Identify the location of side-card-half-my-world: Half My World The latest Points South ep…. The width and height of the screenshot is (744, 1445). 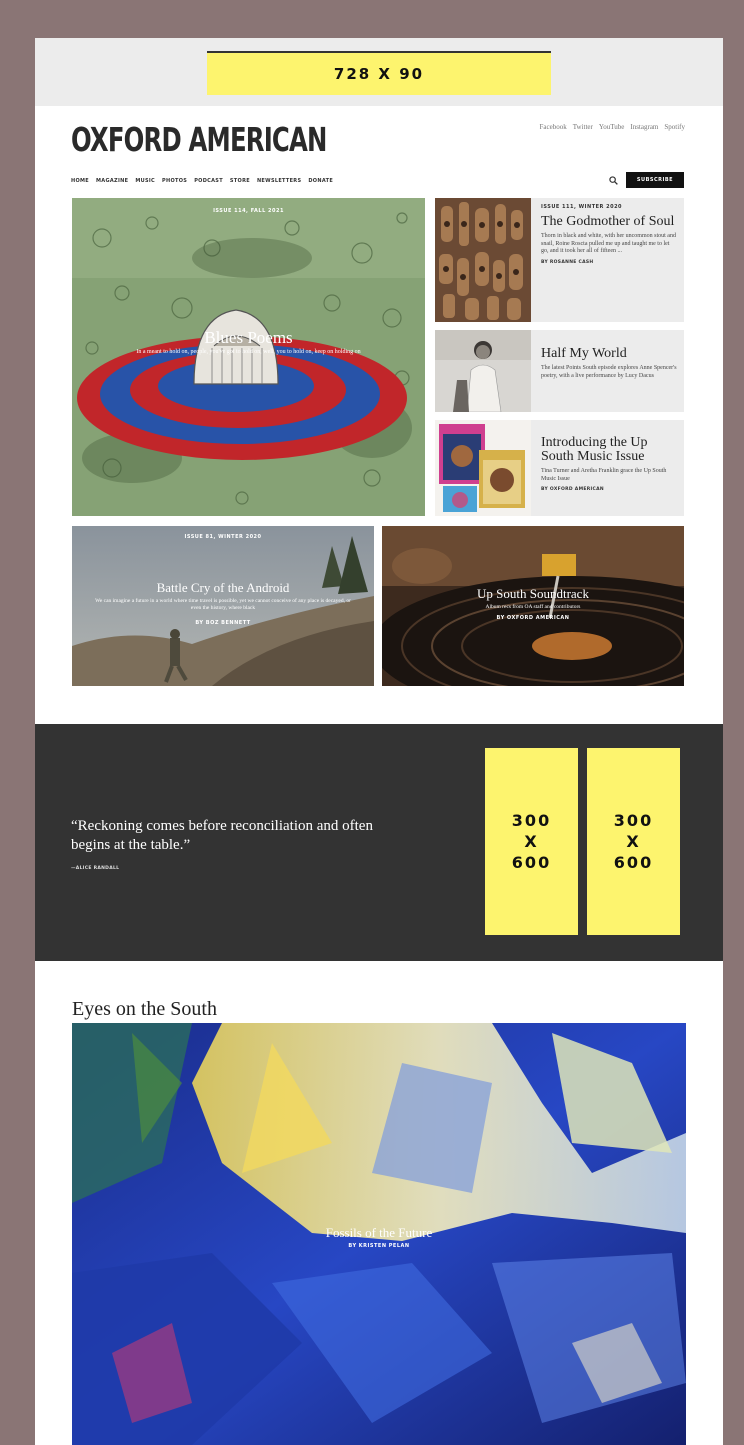
(559, 371).